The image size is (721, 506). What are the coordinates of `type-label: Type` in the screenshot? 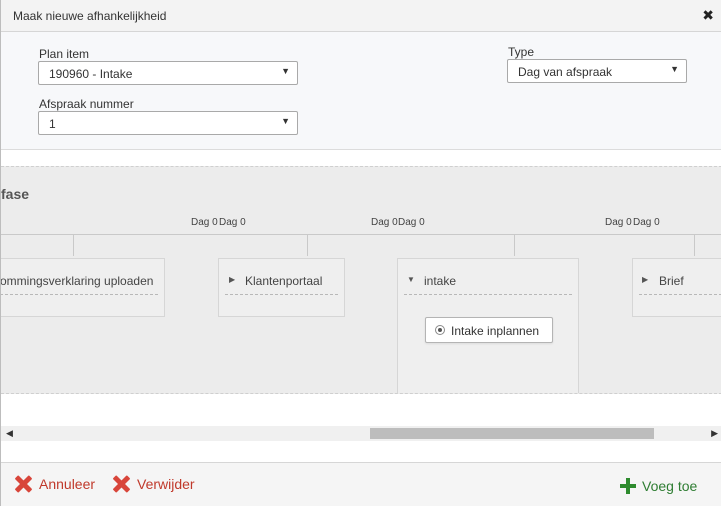 It's located at (521, 52).